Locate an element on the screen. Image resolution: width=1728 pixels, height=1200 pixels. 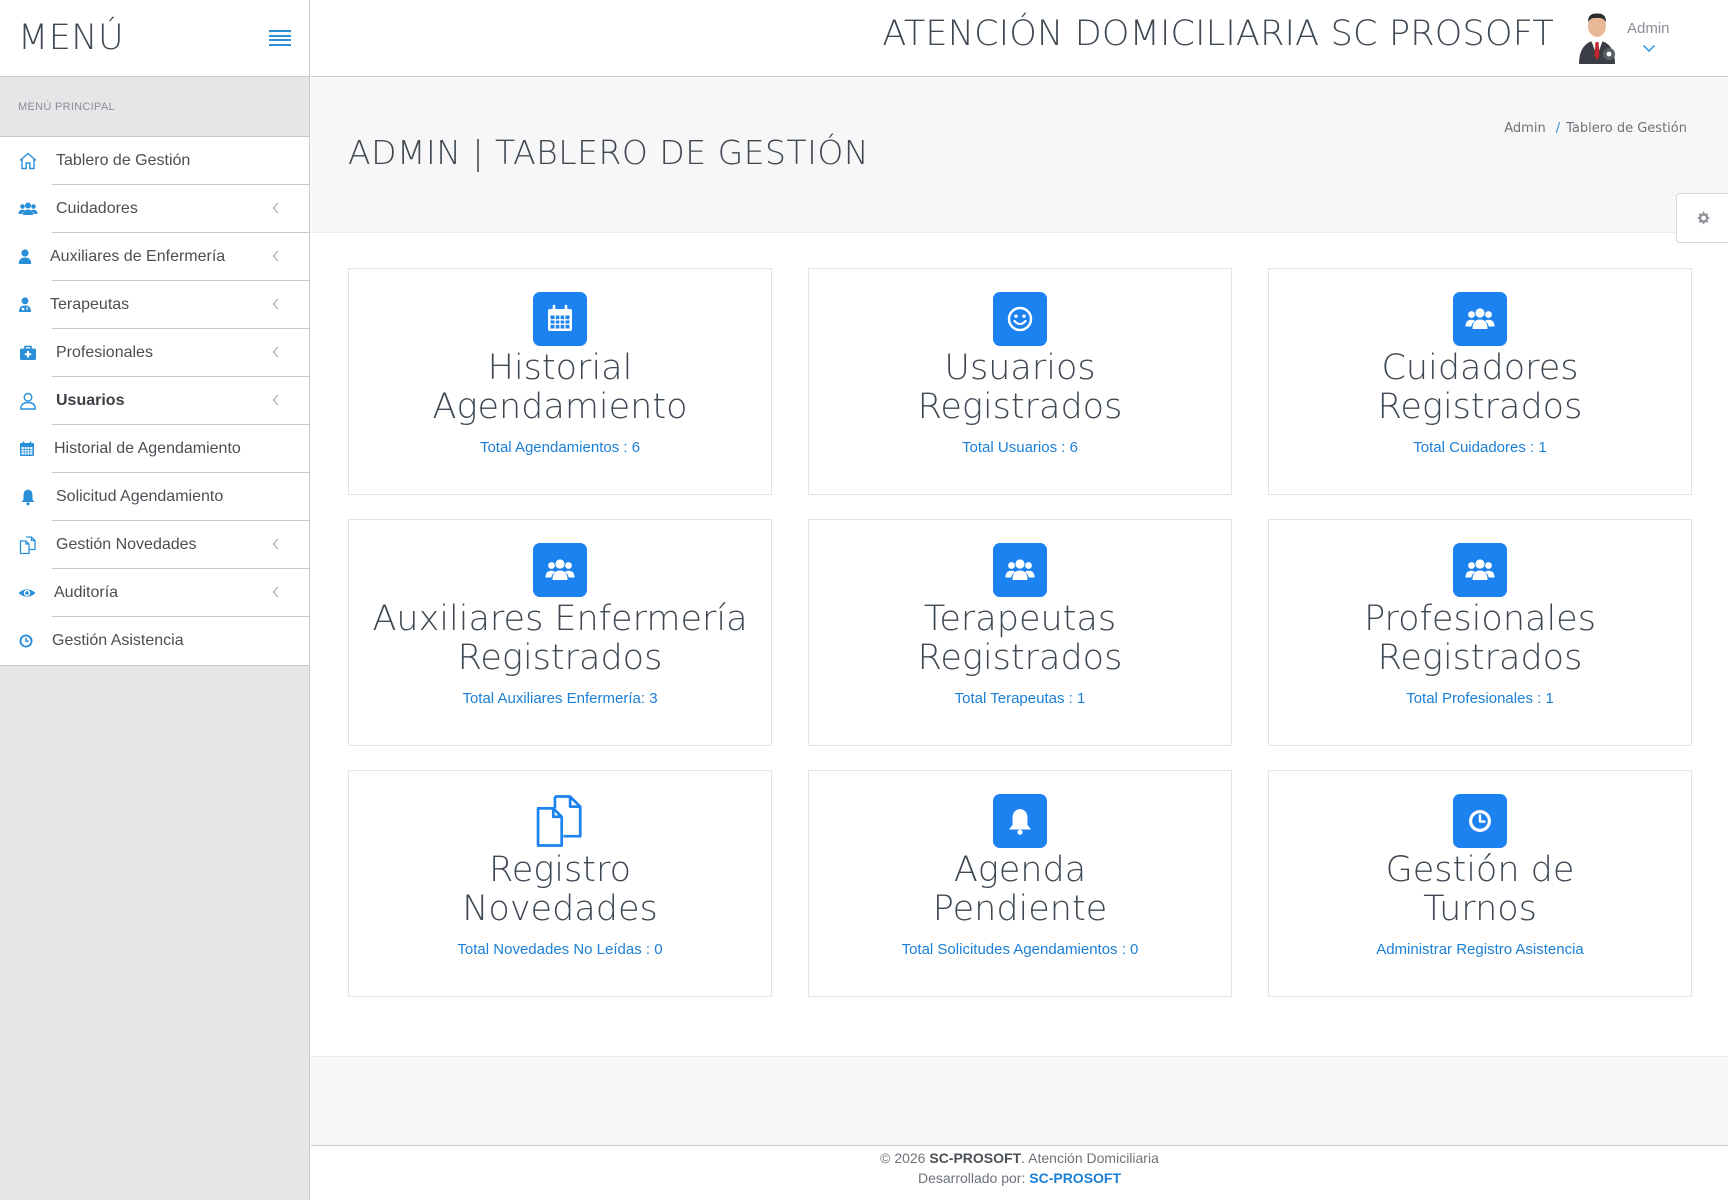
files-icon is located at coordinates (560, 821).